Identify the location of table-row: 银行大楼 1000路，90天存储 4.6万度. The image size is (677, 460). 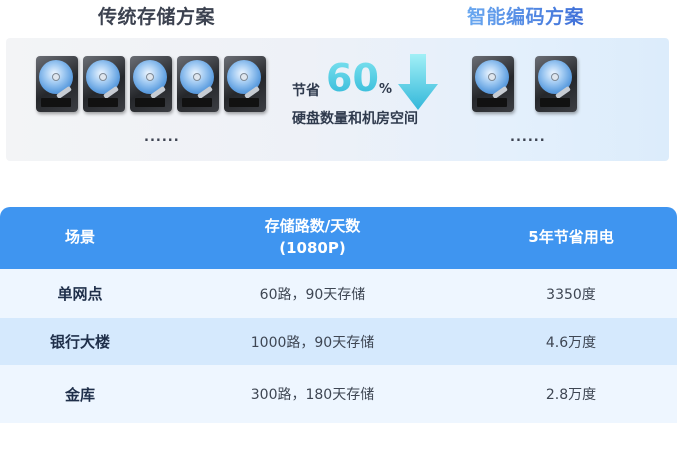
(338, 341).